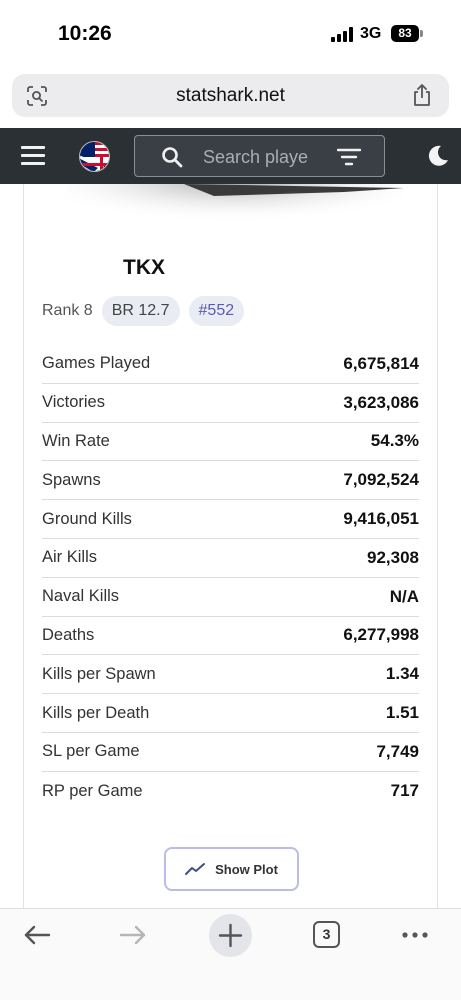 Image resolution: width=461 pixels, height=1000 pixels. What do you see at coordinates (381, 480) in the screenshot?
I see `stat-value: 7,092,524` at bounding box center [381, 480].